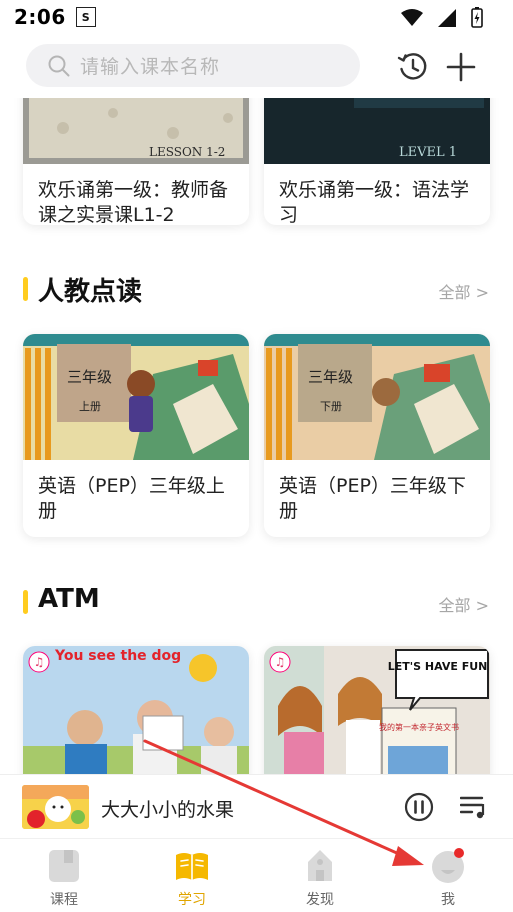 The height and width of the screenshot is (912, 513). What do you see at coordinates (377, 397) in the screenshot?
I see `textbook-cover-image: 三年级 下册` at bounding box center [377, 397].